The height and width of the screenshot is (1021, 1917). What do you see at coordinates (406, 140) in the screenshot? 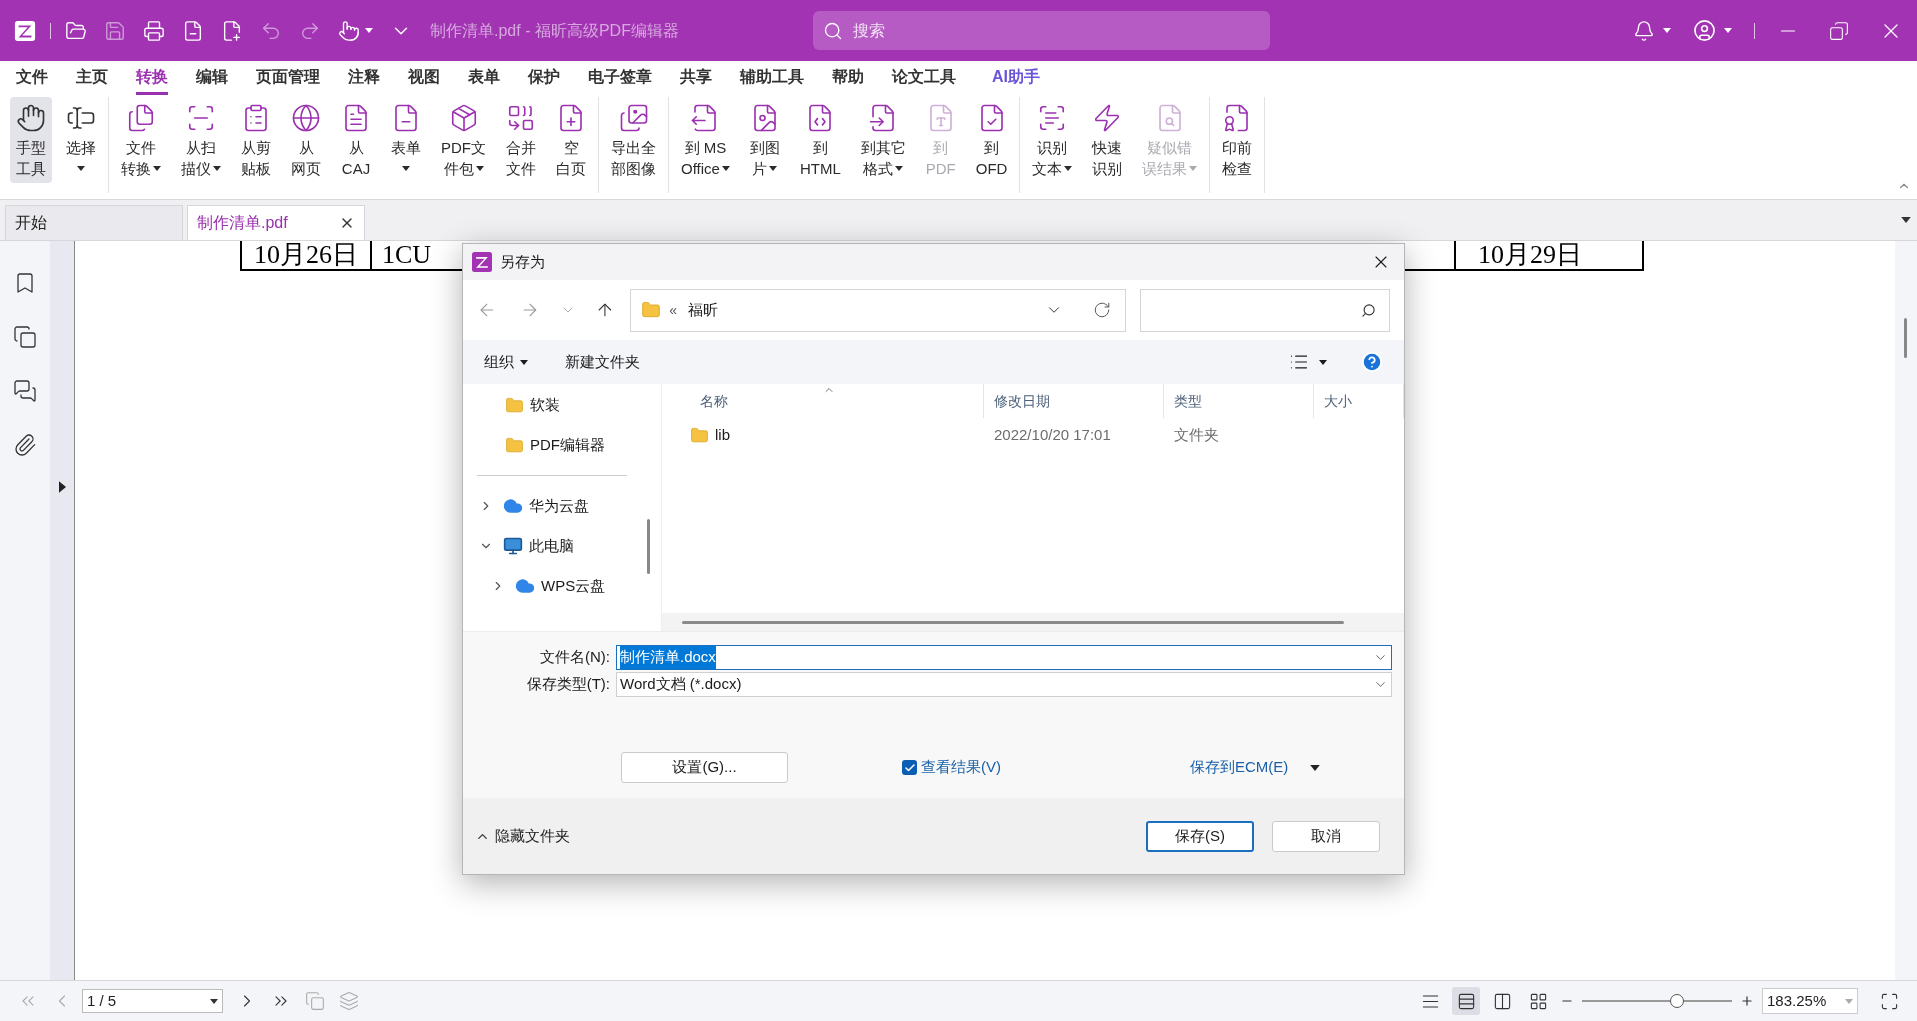
I see `ribbon-button: 表单` at bounding box center [406, 140].